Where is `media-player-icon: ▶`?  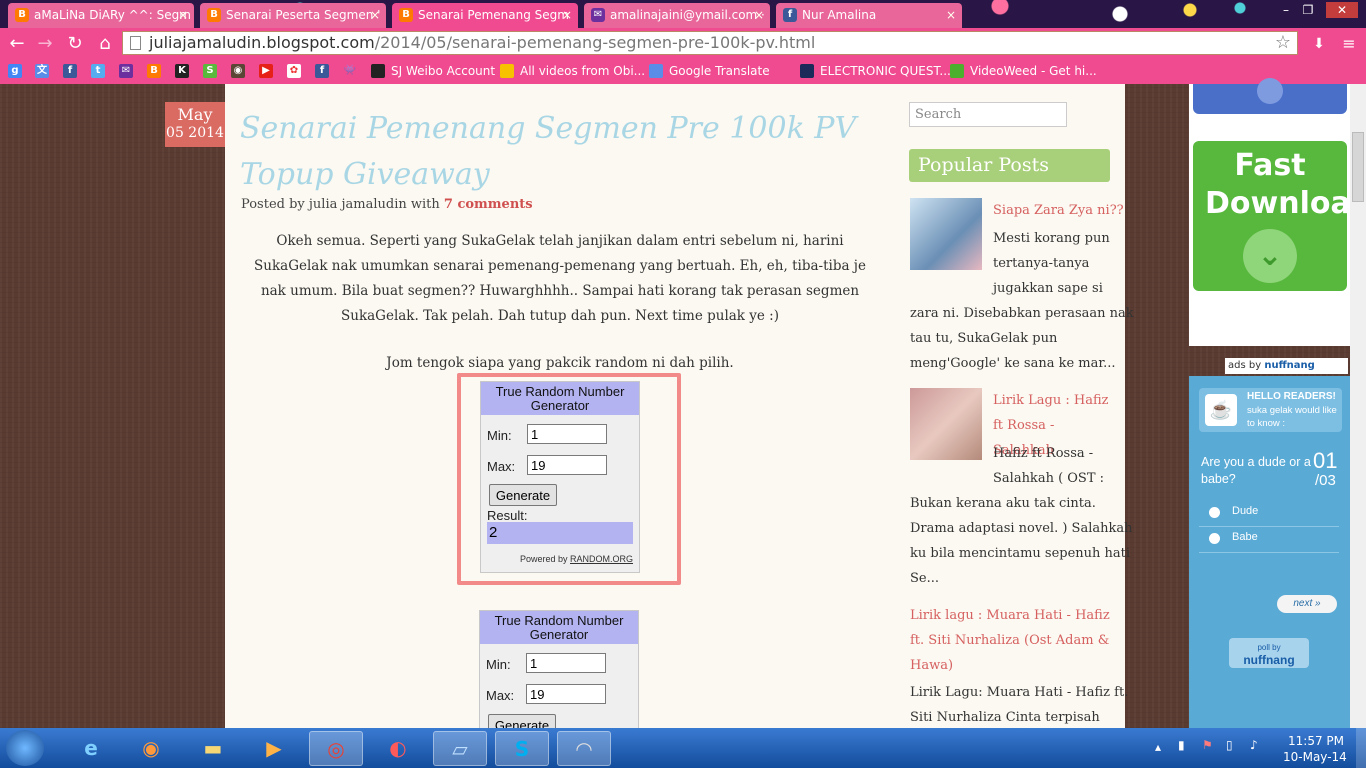
media-player-icon: ▶ is located at coordinates (274, 748).